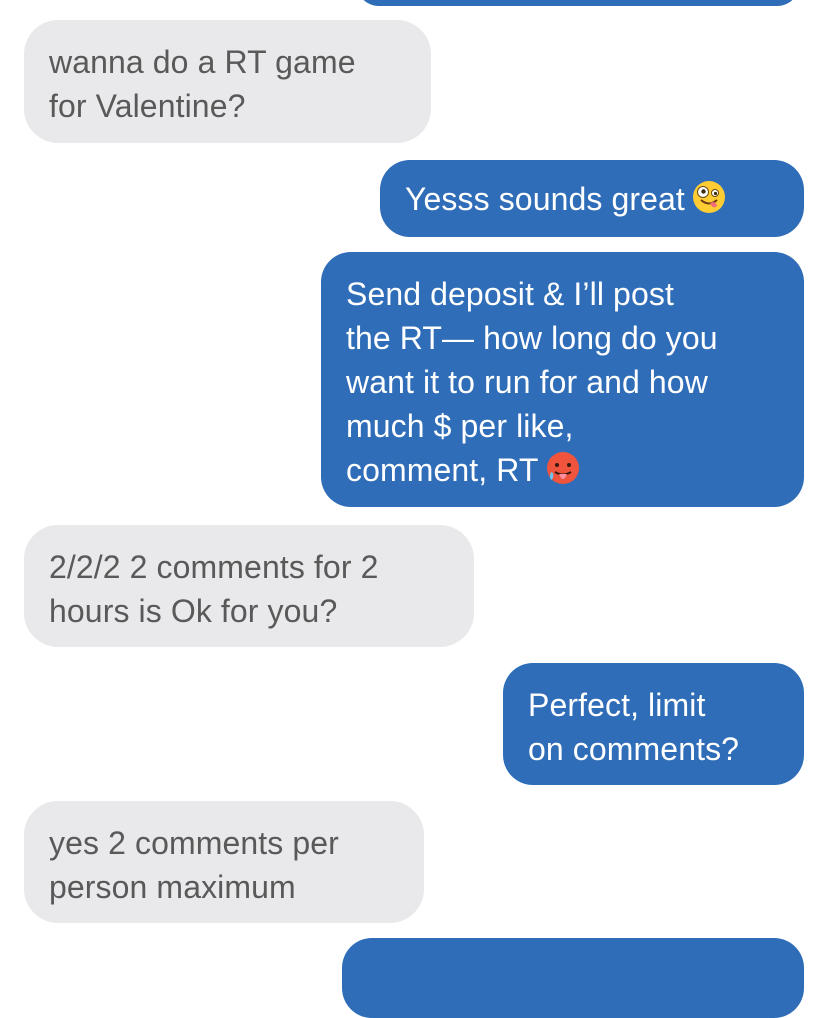 This screenshot has height=1018, width=828. What do you see at coordinates (147, 106) in the screenshot?
I see `message-text-line: for Valentine?` at bounding box center [147, 106].